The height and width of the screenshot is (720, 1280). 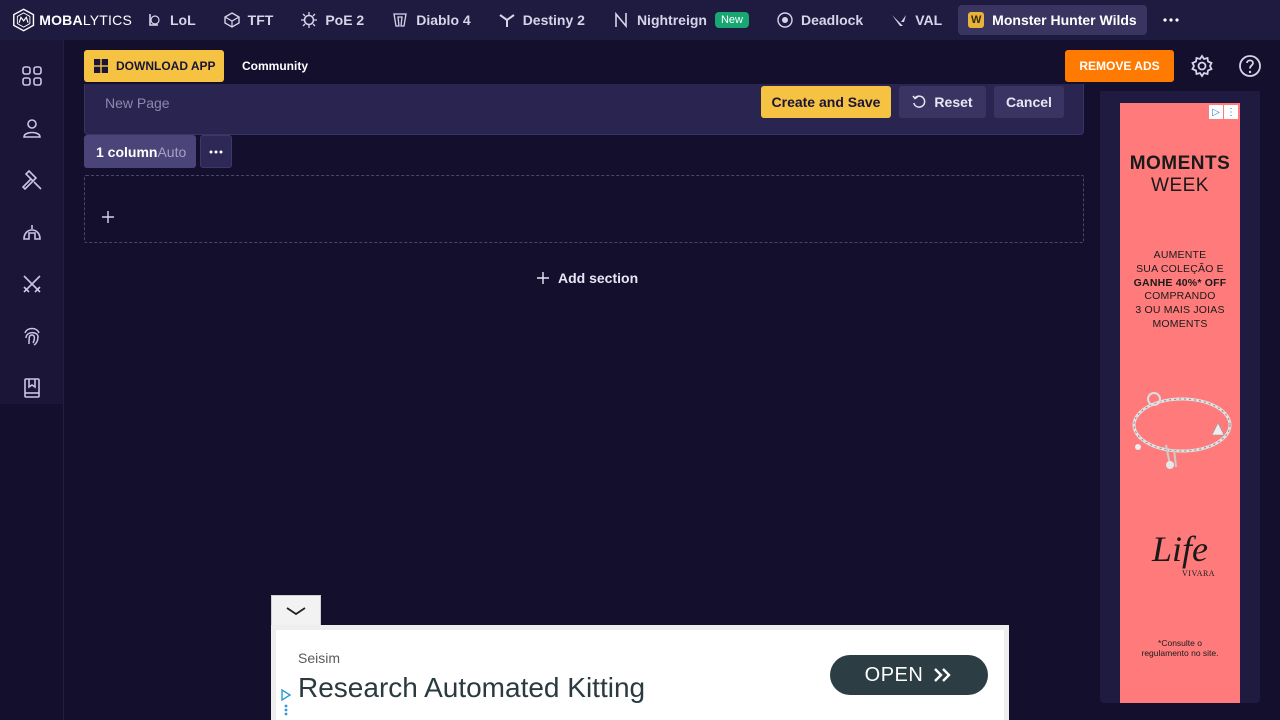 I want to click on nav-game-label: Monster Hunter Wilds, so click(x=1064, y=20).